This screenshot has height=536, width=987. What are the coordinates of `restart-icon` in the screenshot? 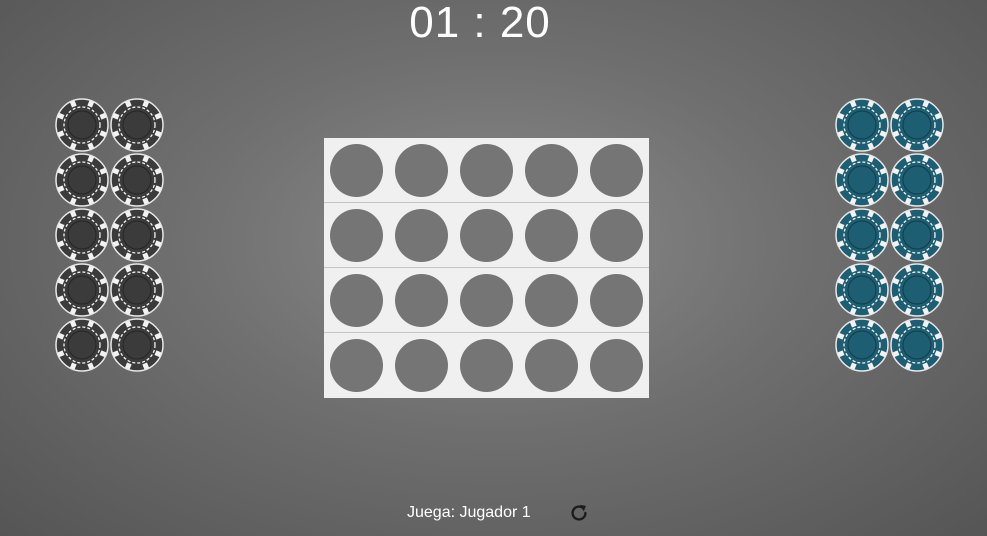 It's located at (579, 512).